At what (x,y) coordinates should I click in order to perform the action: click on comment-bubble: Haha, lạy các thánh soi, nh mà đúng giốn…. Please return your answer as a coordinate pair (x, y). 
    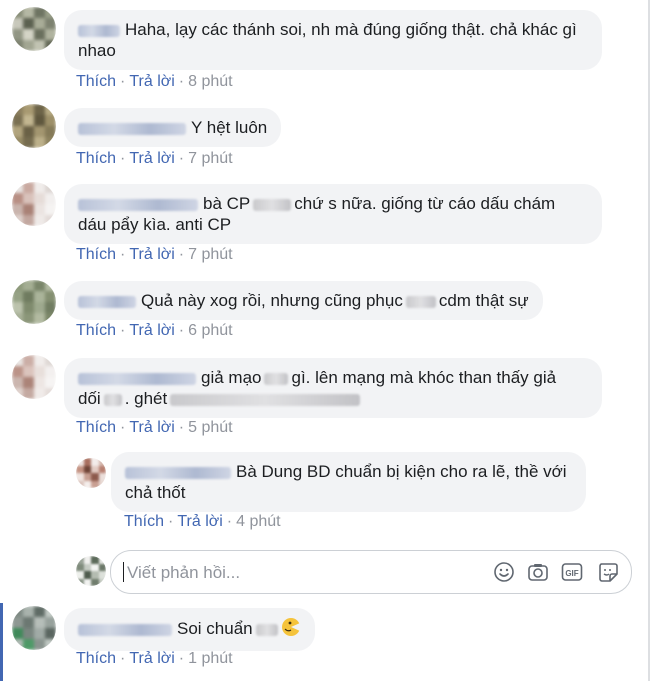
    Looking at the image, I should click on (333, 40).